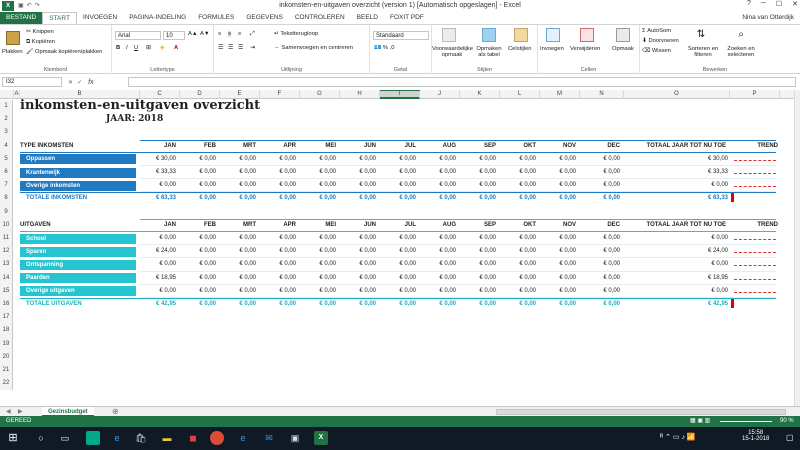 The width and height of the screenshot is (800, 450). I want to click on income-value-cell: € 30,00, so click(158, 159).